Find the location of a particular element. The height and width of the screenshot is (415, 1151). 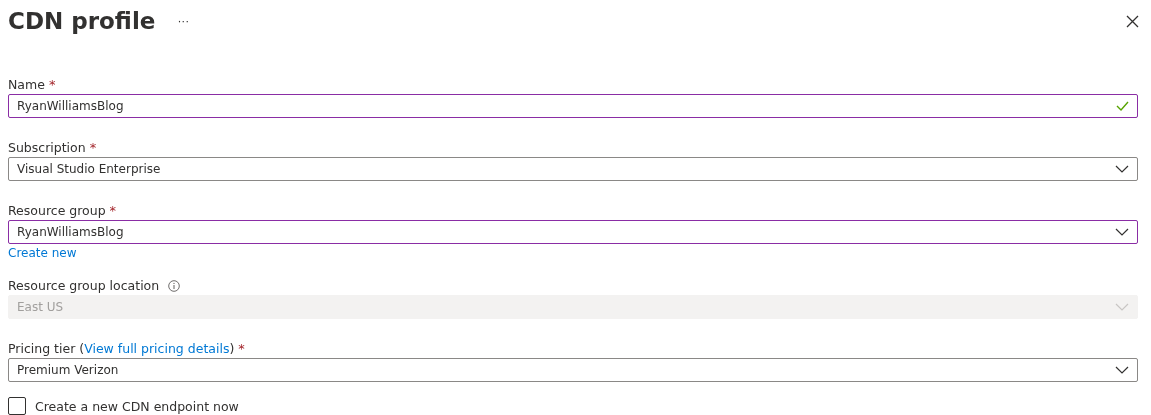

pricing-details-link: View full pricing details is located at coordinates (157, 348).